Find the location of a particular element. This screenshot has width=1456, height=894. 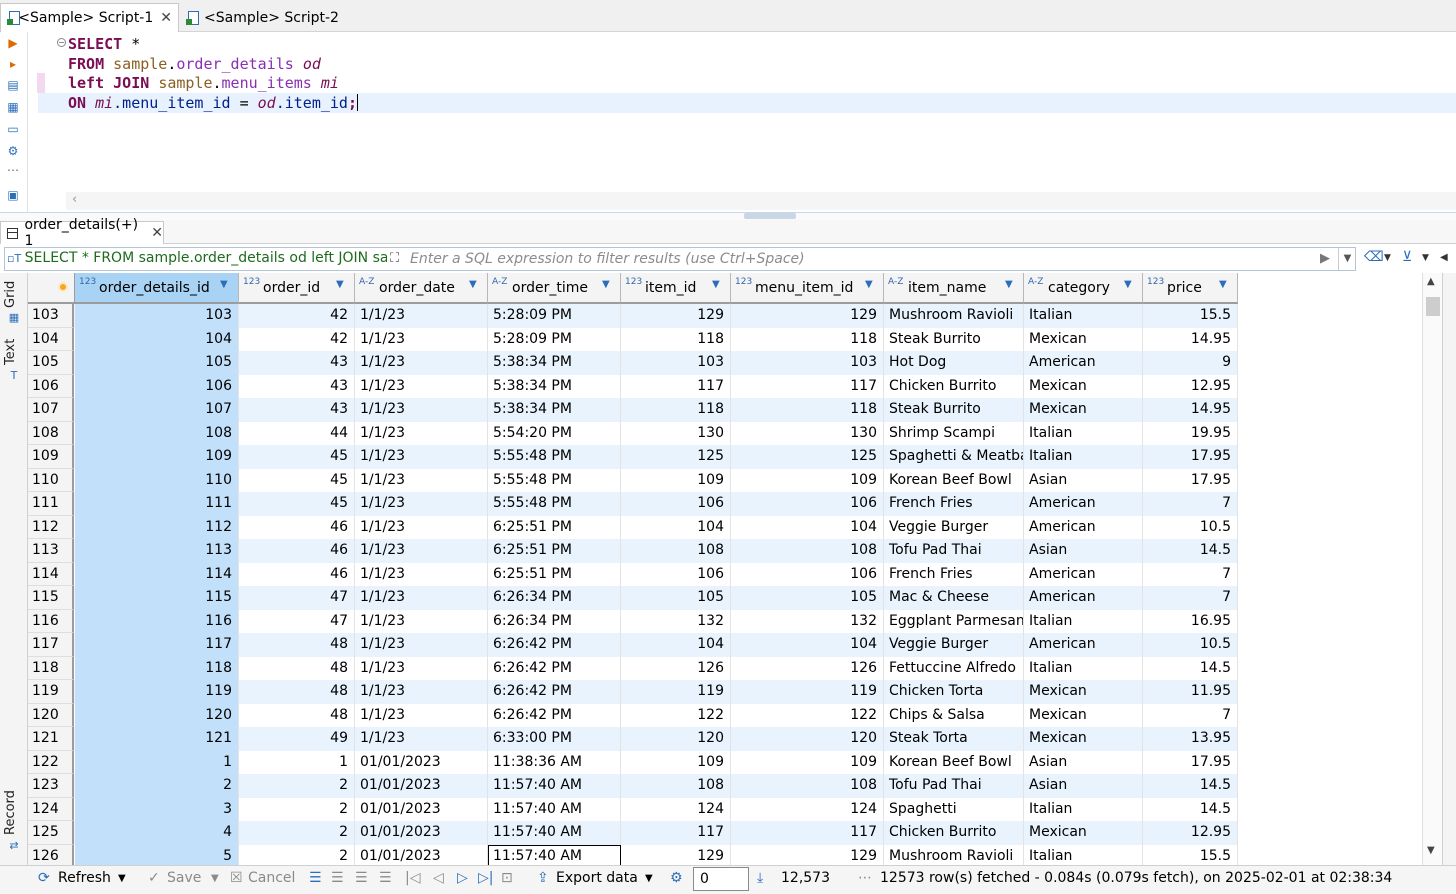

scroll-down-icon: ▼ is located at coordinates (1431, 850).